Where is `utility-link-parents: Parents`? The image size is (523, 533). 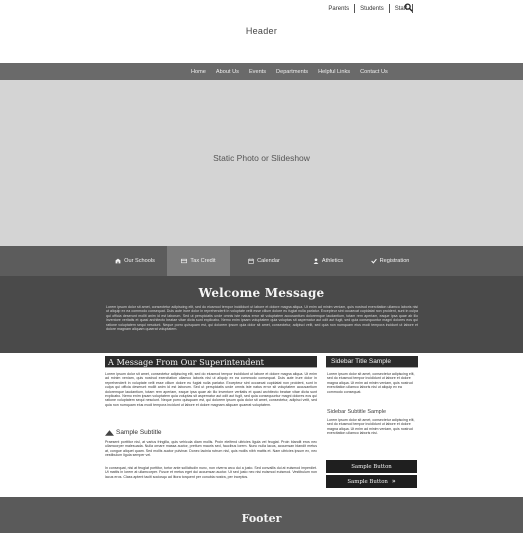 utility-link-parents: Parents is located at coordinates (338, 9).